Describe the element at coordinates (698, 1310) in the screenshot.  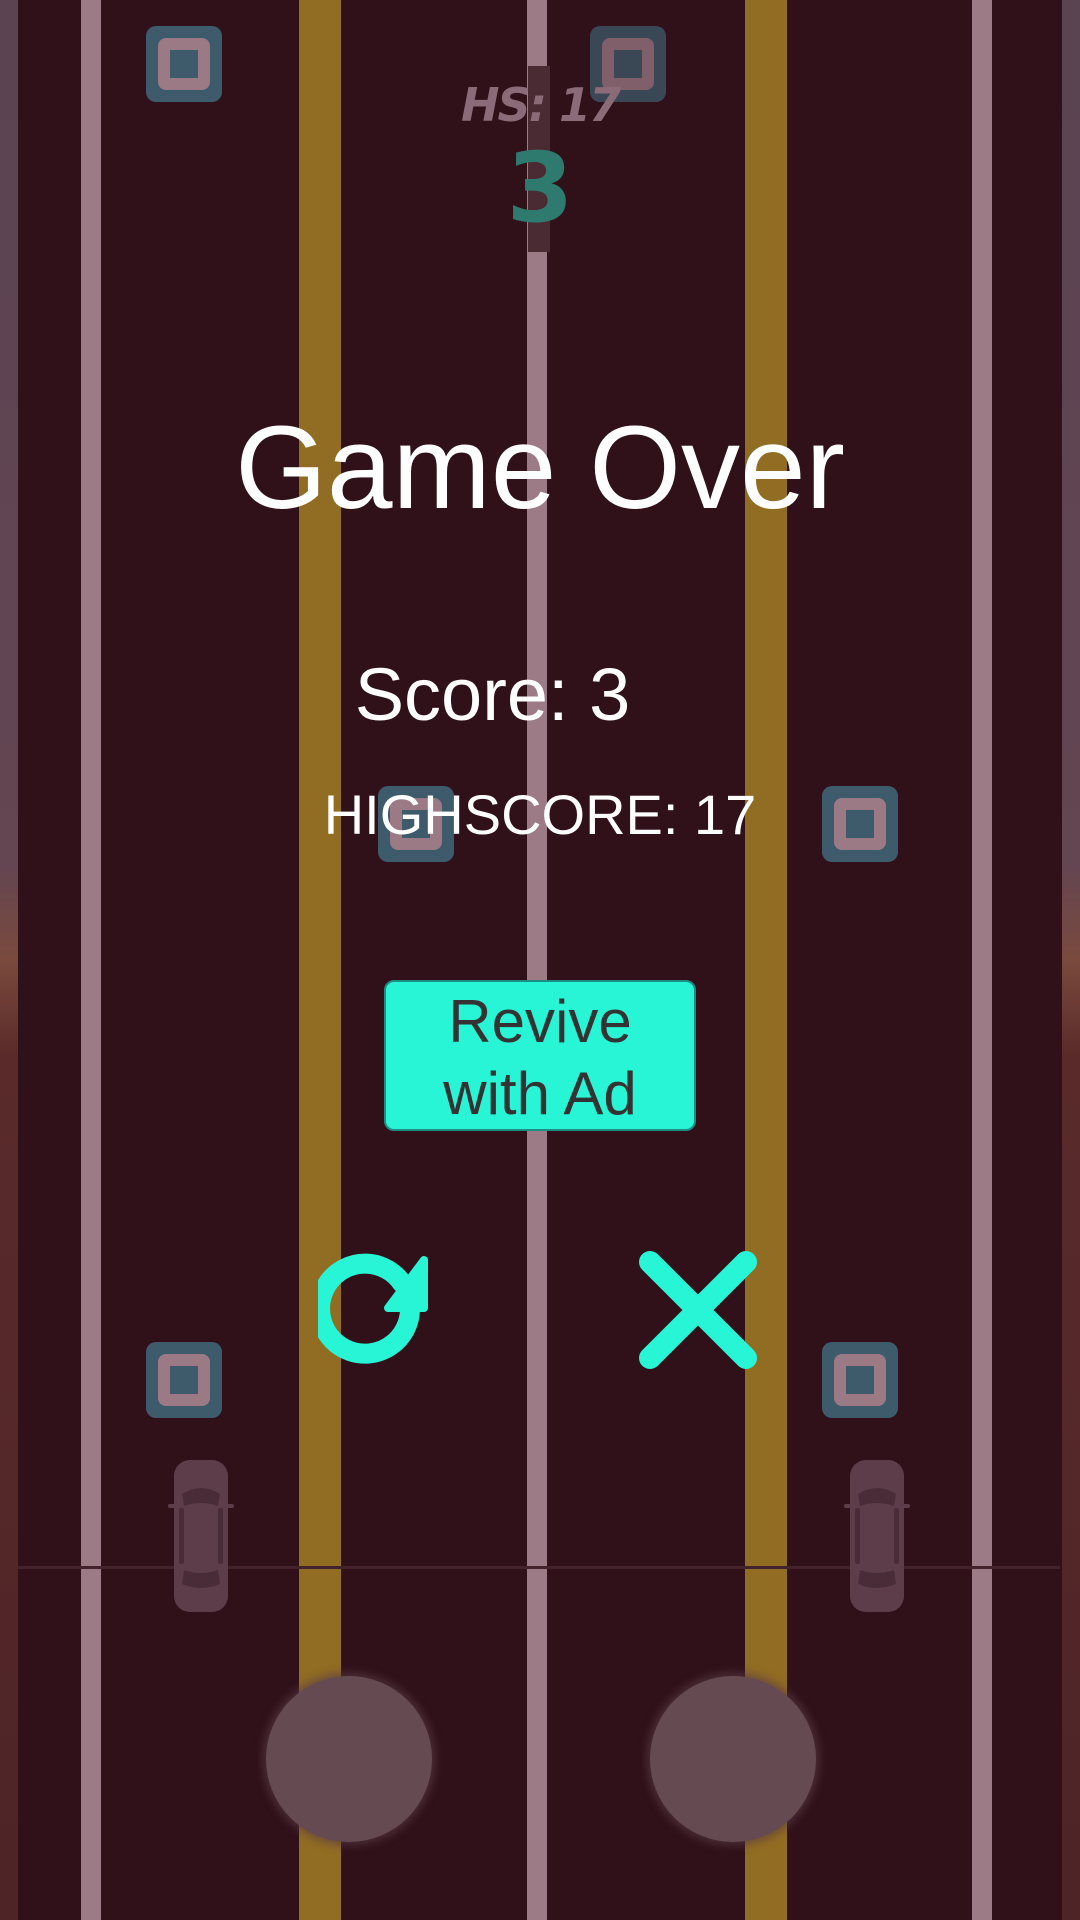
I see `close-icon` at that location.